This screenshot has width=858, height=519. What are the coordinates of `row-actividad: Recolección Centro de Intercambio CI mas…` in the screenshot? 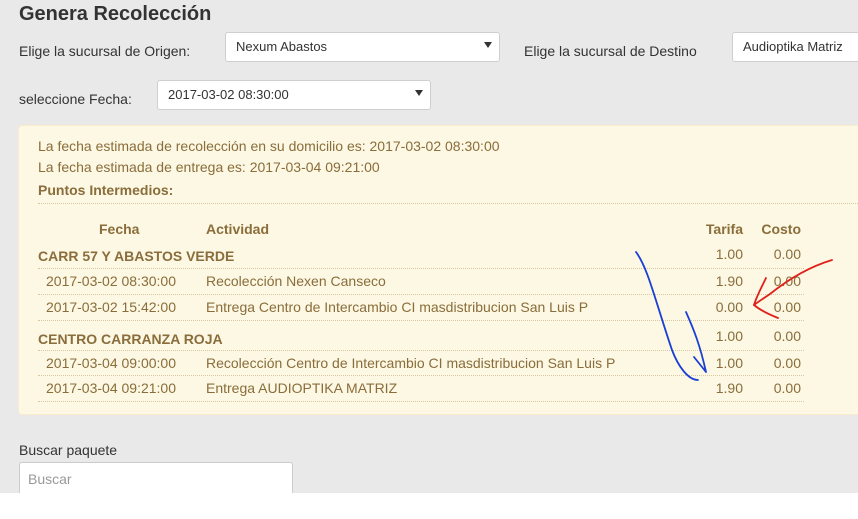 It's located at (411, 363).